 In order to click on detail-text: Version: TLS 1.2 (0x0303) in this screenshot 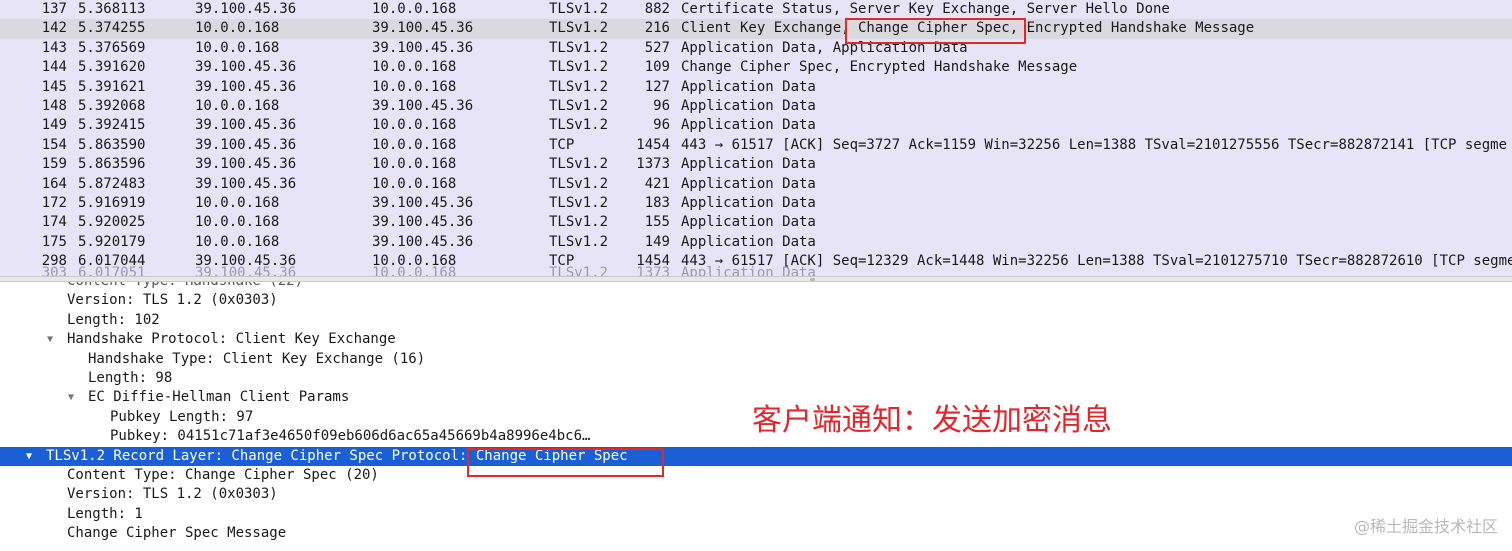, I will do `click(172, 494)`.